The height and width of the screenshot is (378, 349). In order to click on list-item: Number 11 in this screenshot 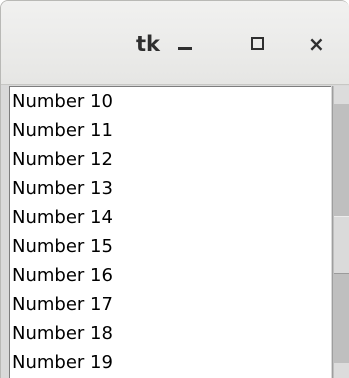, I will do `click(171, 130)`.